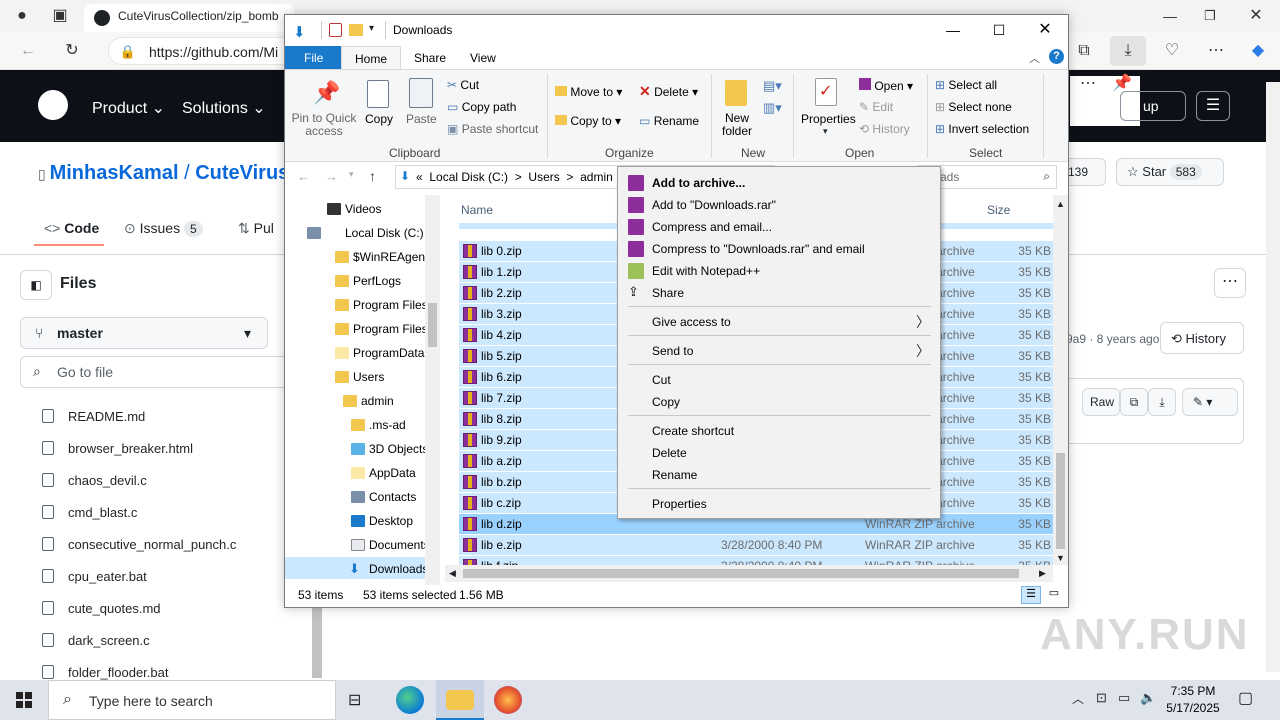 This screenshot has height=723, width=1280. What do you see at coordinates (356, 30) in the screenshot?
I see `new-folder-qa-icon` at bounding box center [356, 30].